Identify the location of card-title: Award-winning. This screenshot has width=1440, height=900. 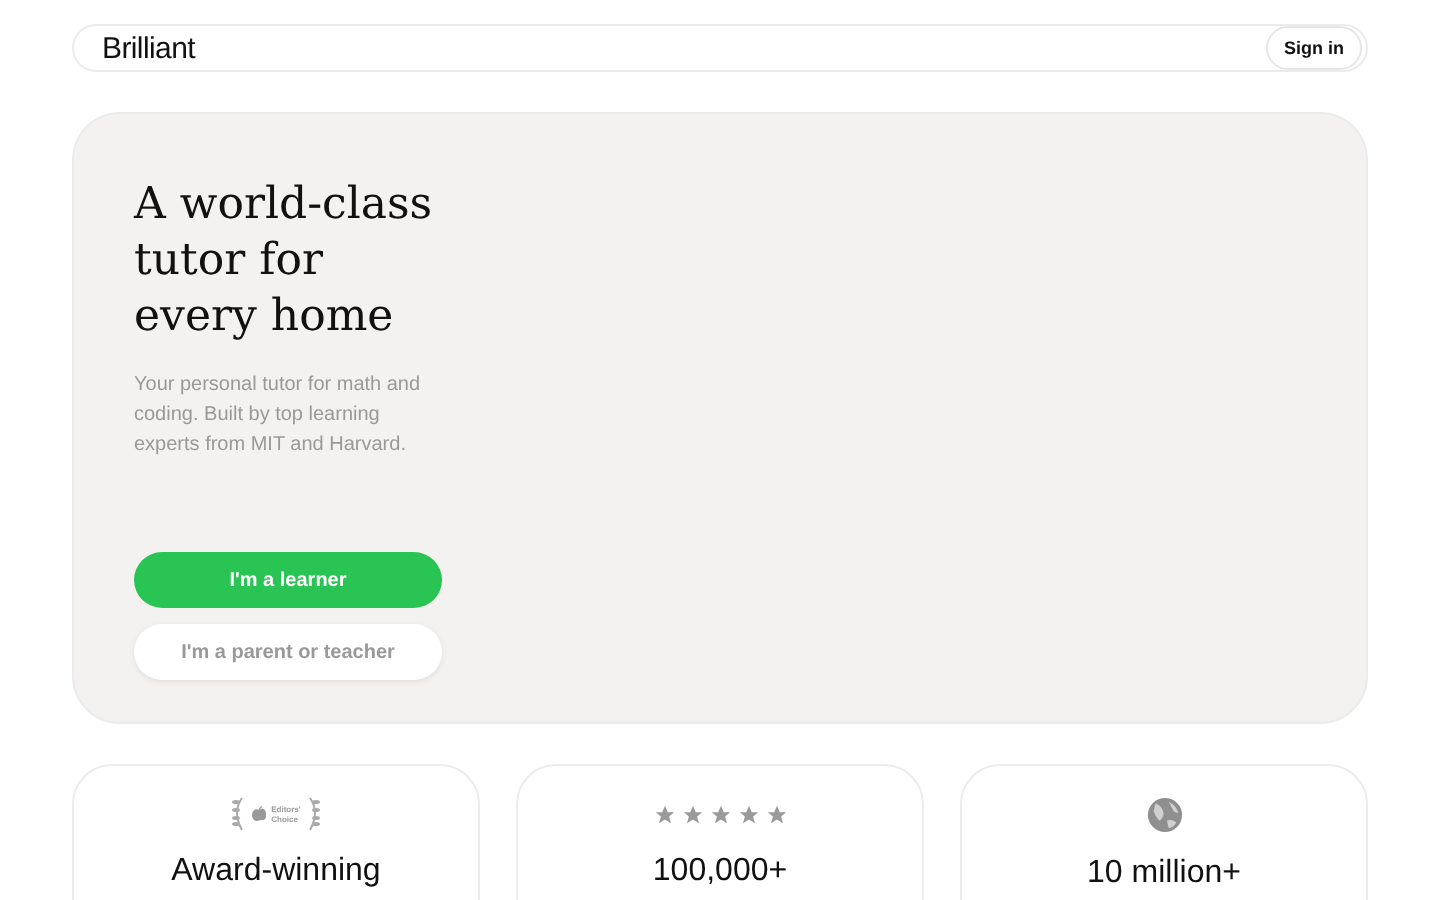
(276, 872).